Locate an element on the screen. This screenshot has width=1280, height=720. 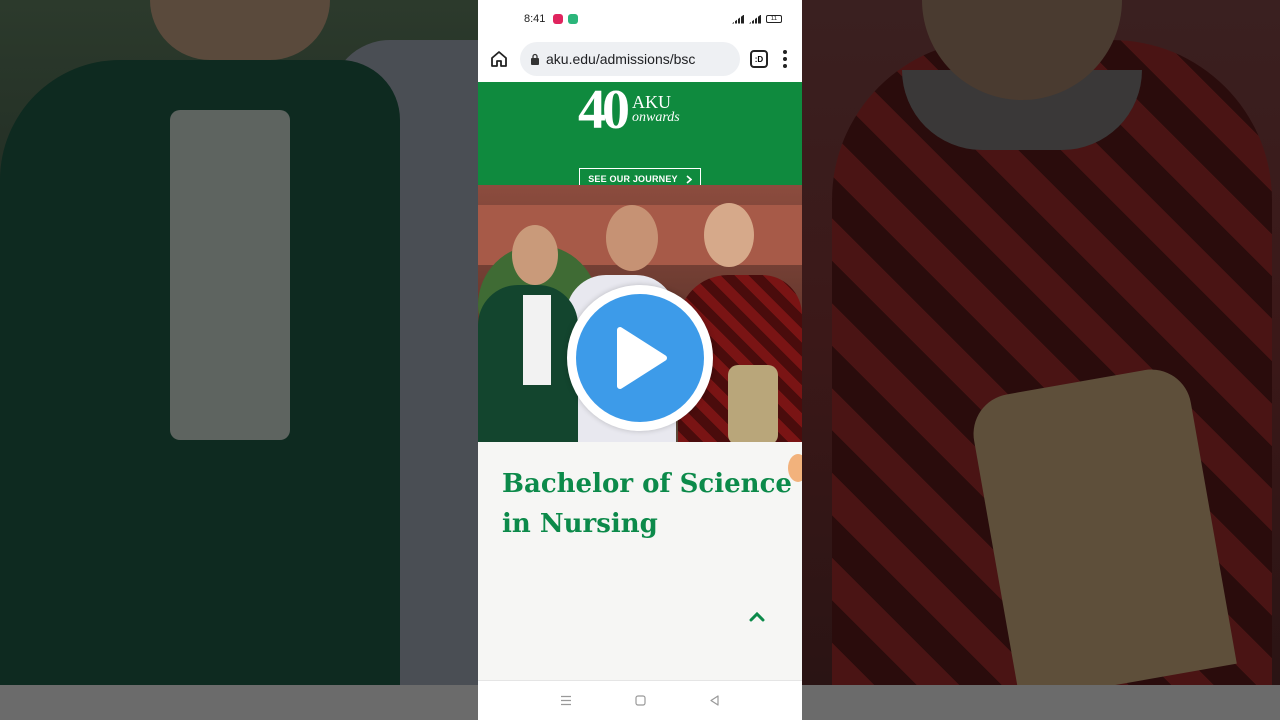
page-title: Bachelor of Science in Nursing is located at coordinates (647, 504).